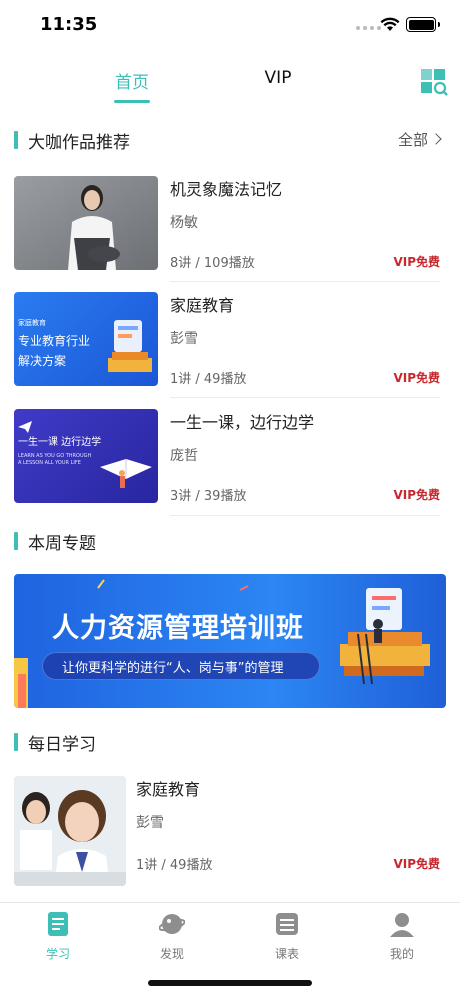 This screenshot has height=996, width=460. Describe the element at coordinates (60, 442) in the screenshot. I see `thumbnail-line-1: 一生一课 边行边学` at that location.